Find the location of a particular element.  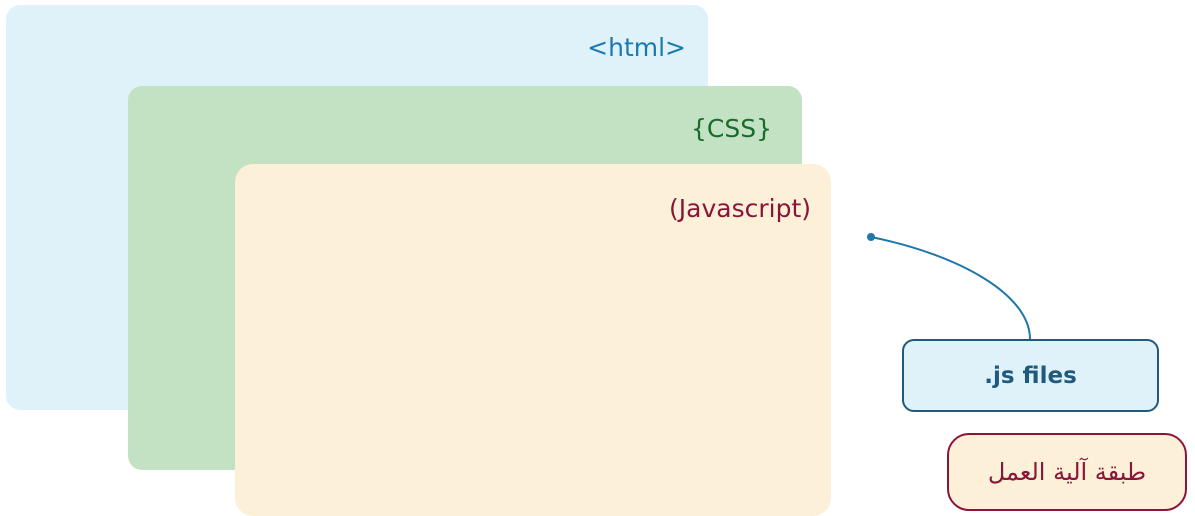

behavior-layer-callout: طبقة آلية العمل is located at coordinates (1067, 472).